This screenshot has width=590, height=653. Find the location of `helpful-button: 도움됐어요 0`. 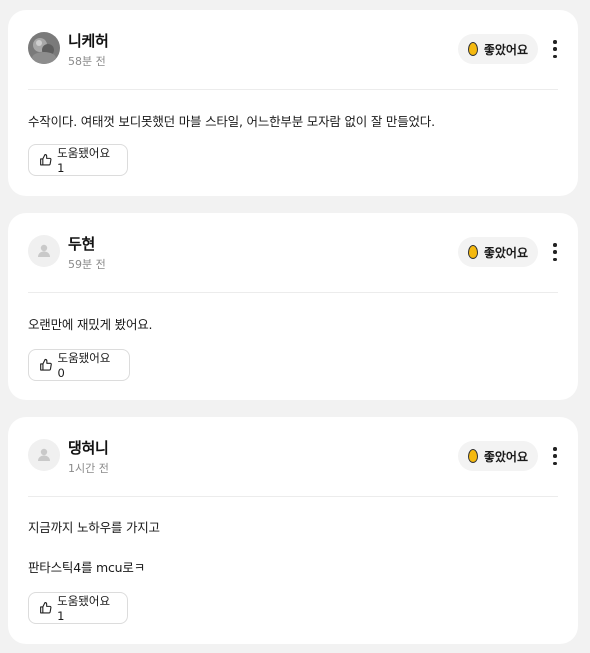

helpful-button: 도움됐어요 0 is located at coordinates (79, 365).